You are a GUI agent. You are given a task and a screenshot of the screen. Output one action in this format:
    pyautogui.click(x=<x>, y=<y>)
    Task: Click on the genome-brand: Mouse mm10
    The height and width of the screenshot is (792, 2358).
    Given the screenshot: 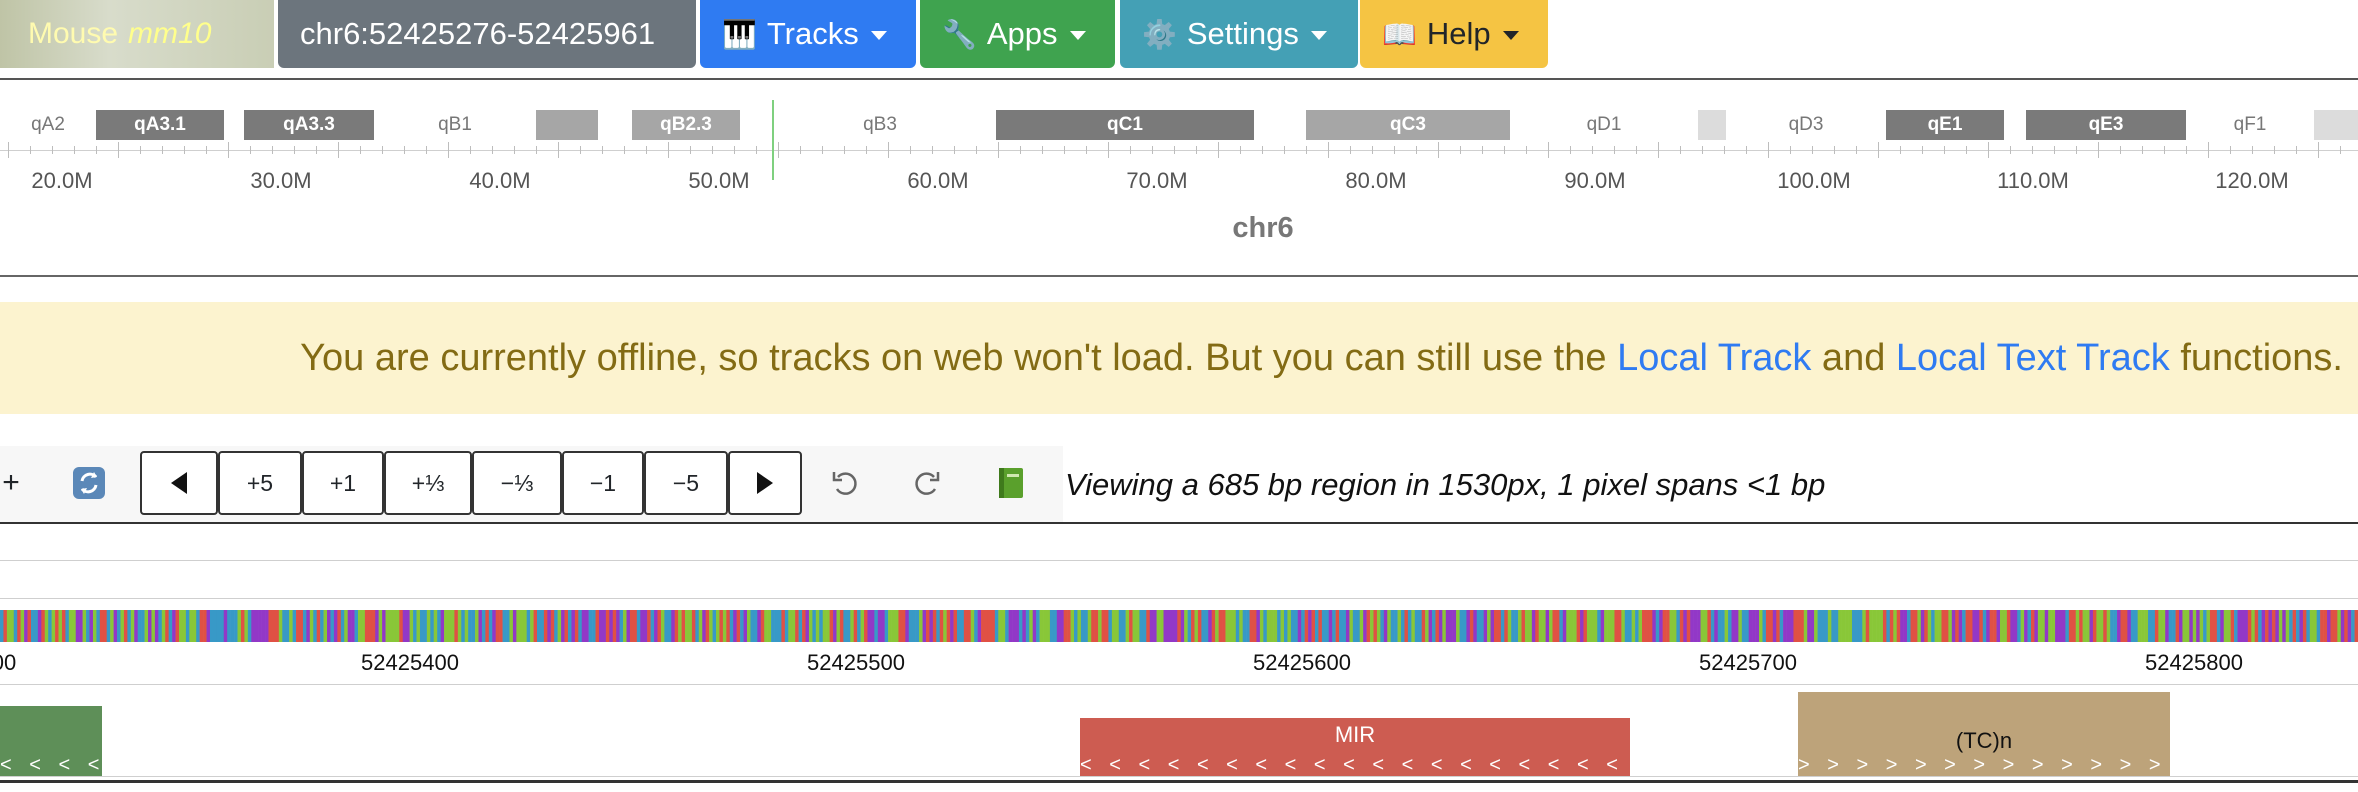 What is the action you would take?
    pyautogui.click(x=137, y=34)
    